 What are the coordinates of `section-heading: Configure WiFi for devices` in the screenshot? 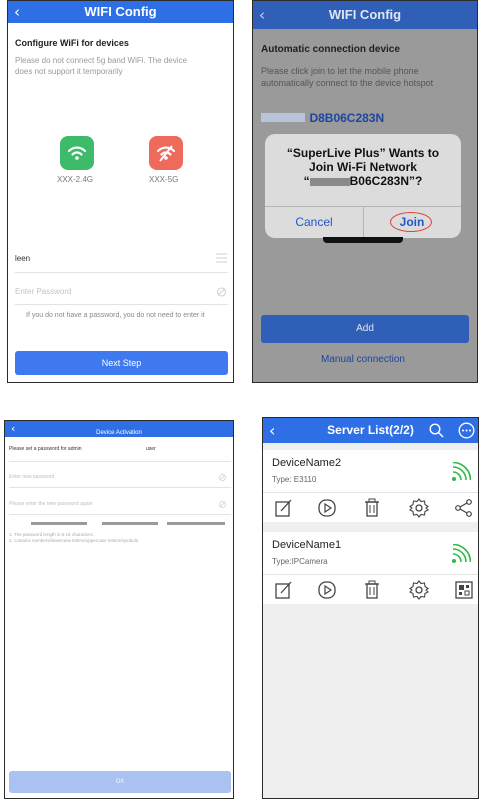 It's located at (72, 43).